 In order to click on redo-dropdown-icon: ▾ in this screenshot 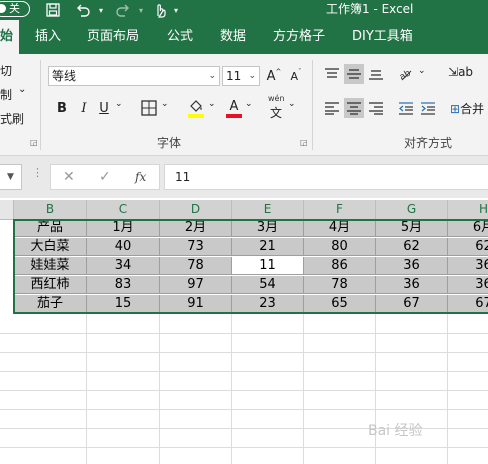, I will do `click(141, 10)`.